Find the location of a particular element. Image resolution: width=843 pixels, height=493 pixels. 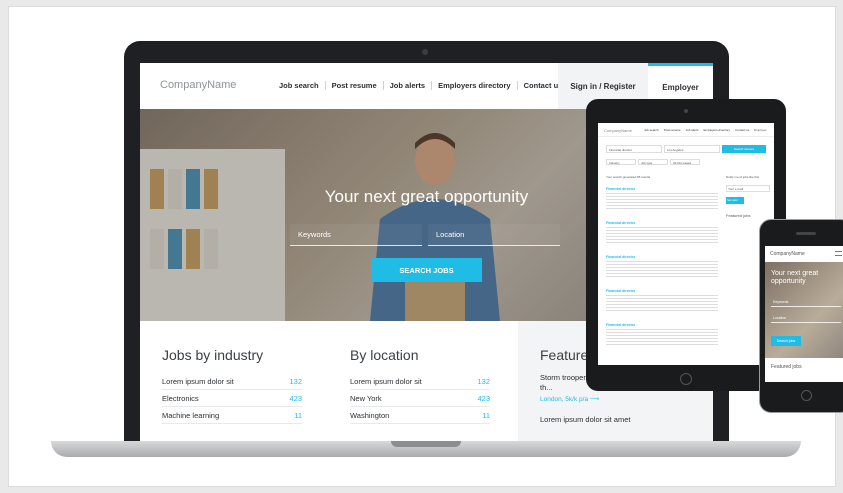

tablet-search-button: Search careers is located at coordinates (744, 149).